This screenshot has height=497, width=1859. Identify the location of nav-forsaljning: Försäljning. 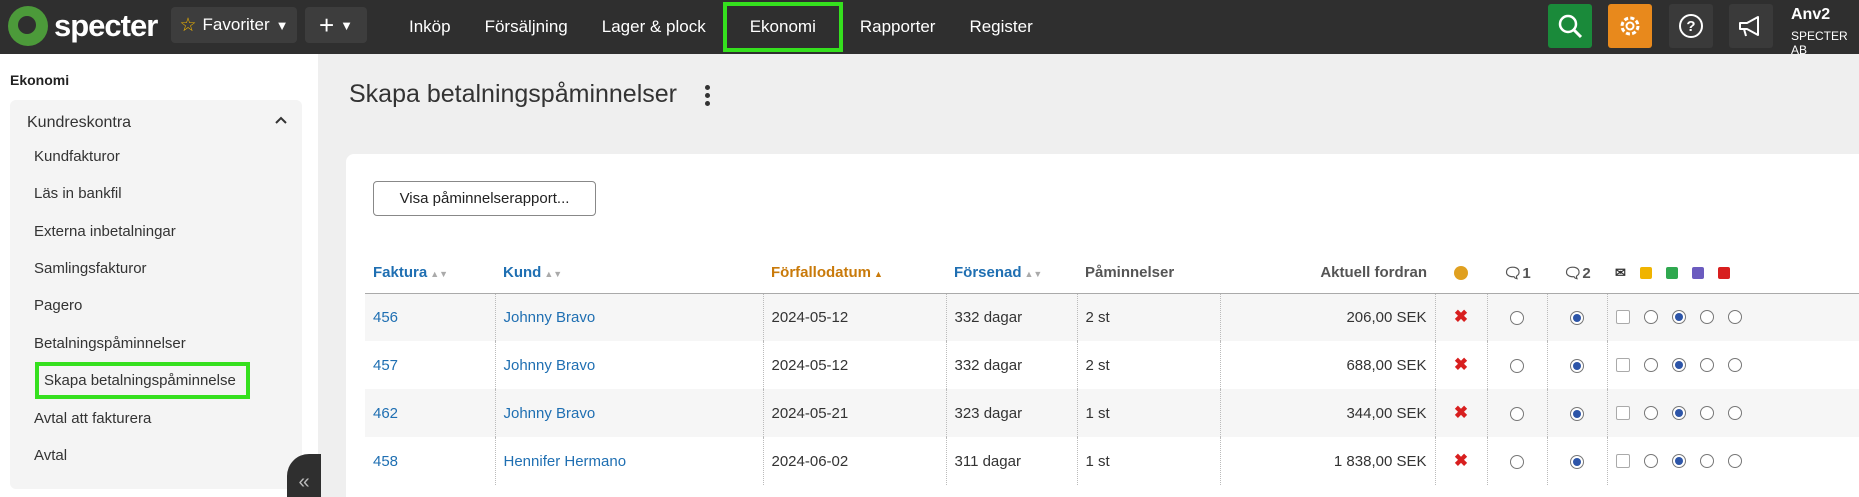
(526, 27).